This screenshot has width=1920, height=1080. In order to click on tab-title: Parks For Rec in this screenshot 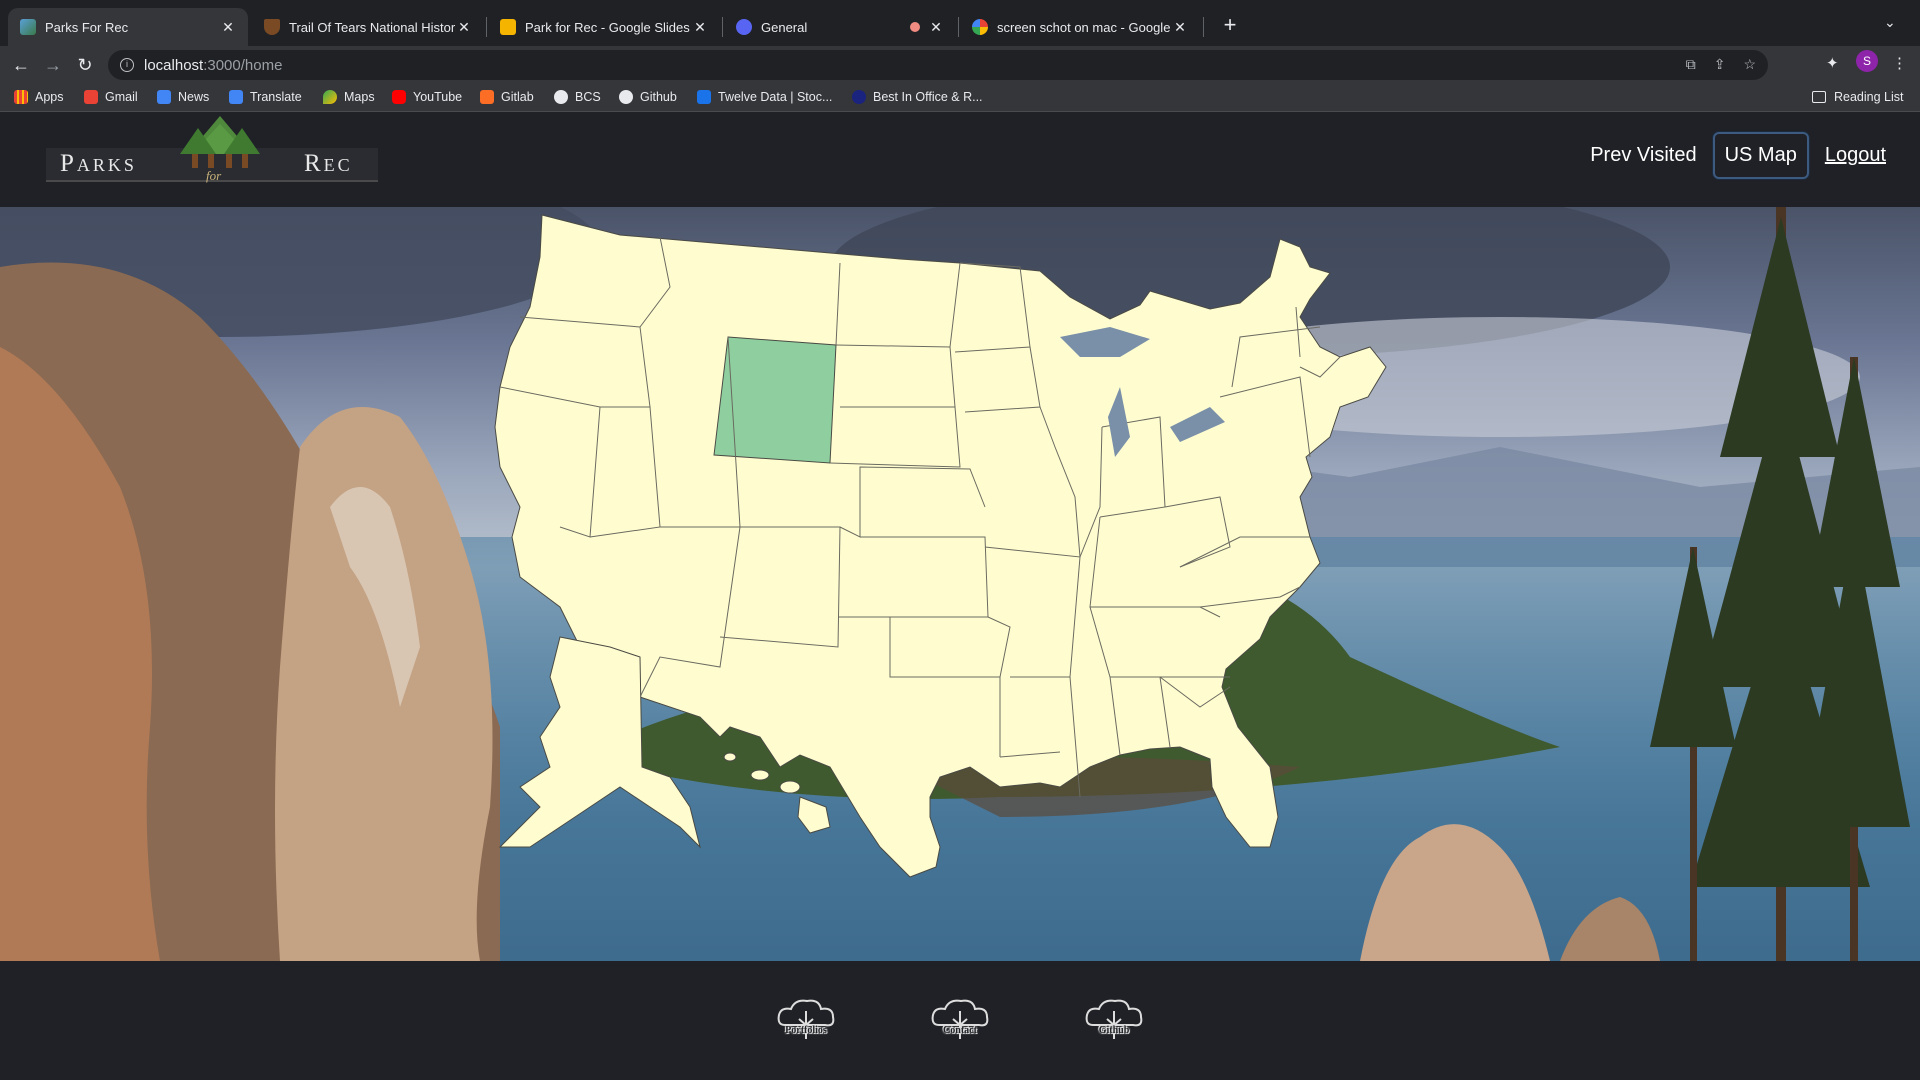, I will do `click(87, 27)`.